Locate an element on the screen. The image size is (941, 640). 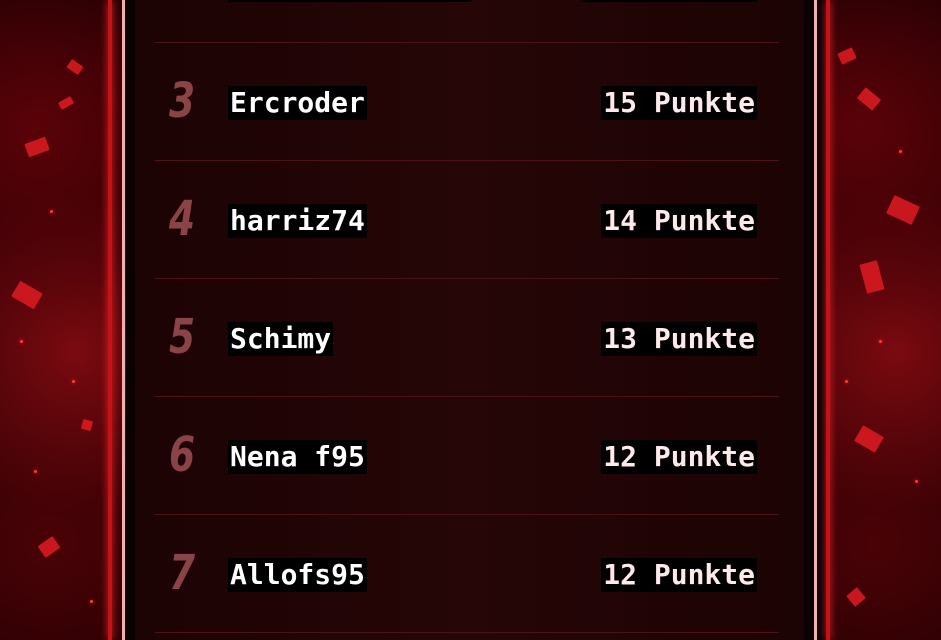
frame-border-left is located at coordinates (110, 320).